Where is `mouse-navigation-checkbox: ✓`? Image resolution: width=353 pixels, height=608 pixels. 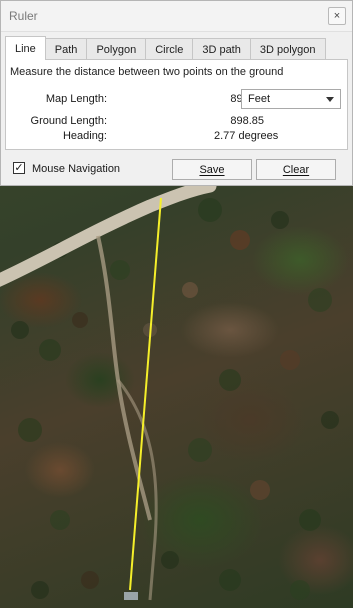 mouse-navigation-checkbox: ✓ is located at coordinates (19, 168).